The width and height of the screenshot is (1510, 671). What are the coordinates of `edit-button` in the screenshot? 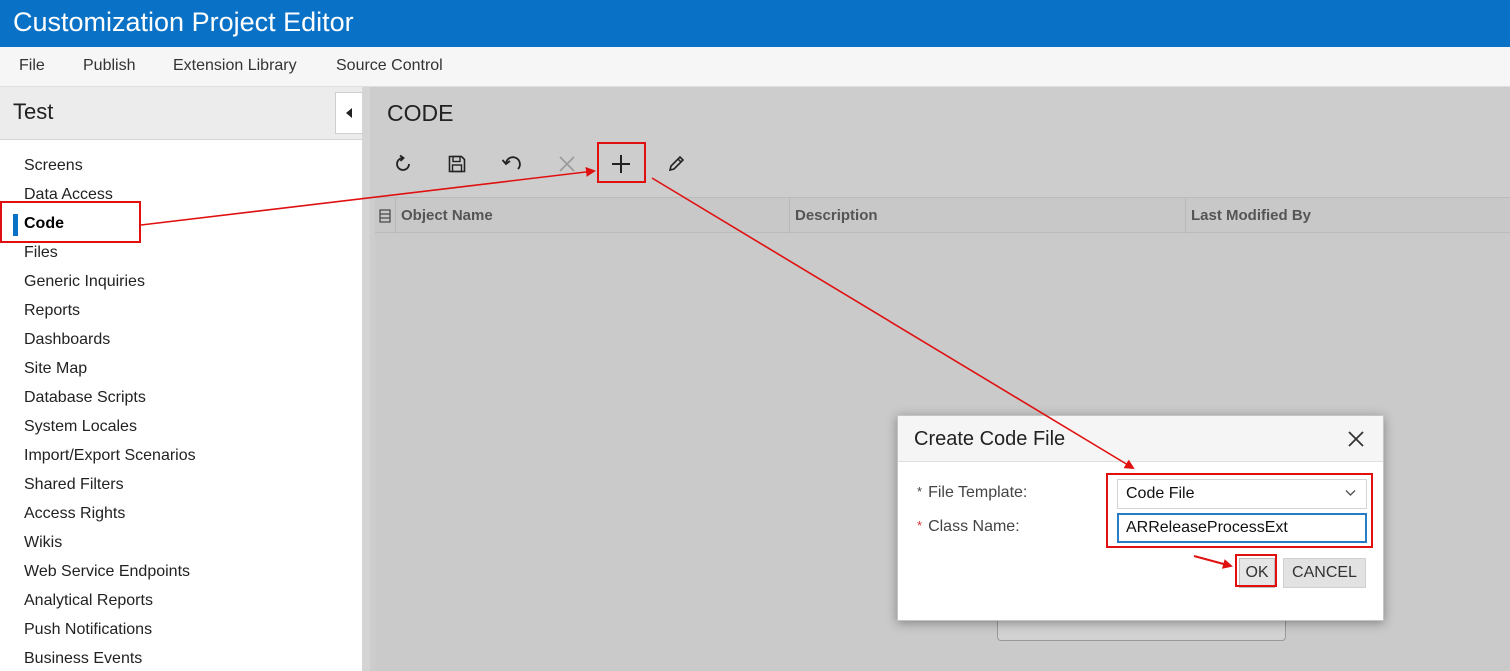 It's located at (676, 164).